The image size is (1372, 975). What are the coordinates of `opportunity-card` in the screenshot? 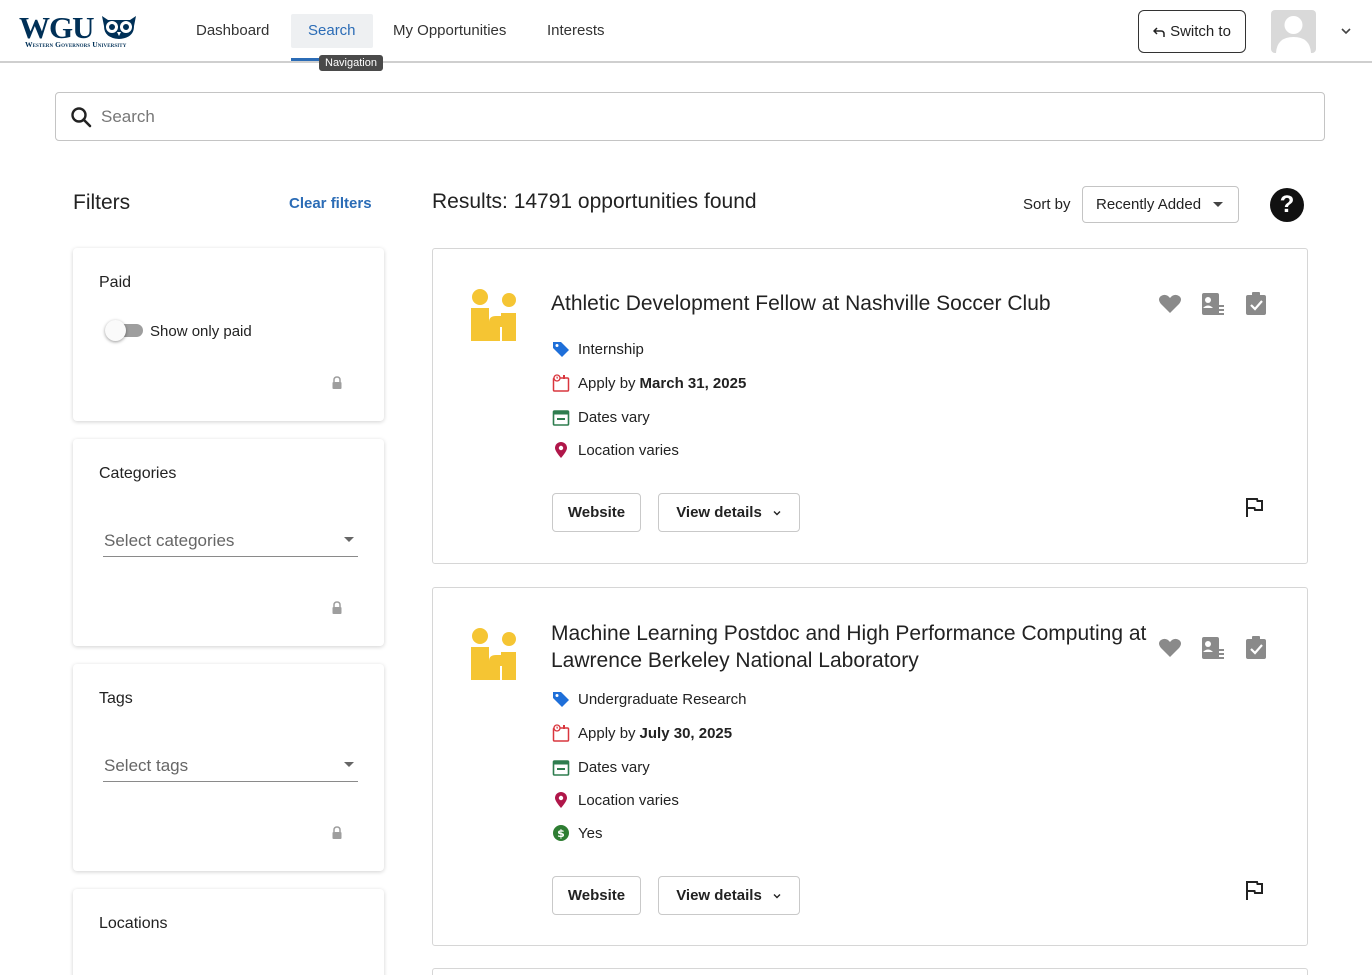 It's located at (870, 971).